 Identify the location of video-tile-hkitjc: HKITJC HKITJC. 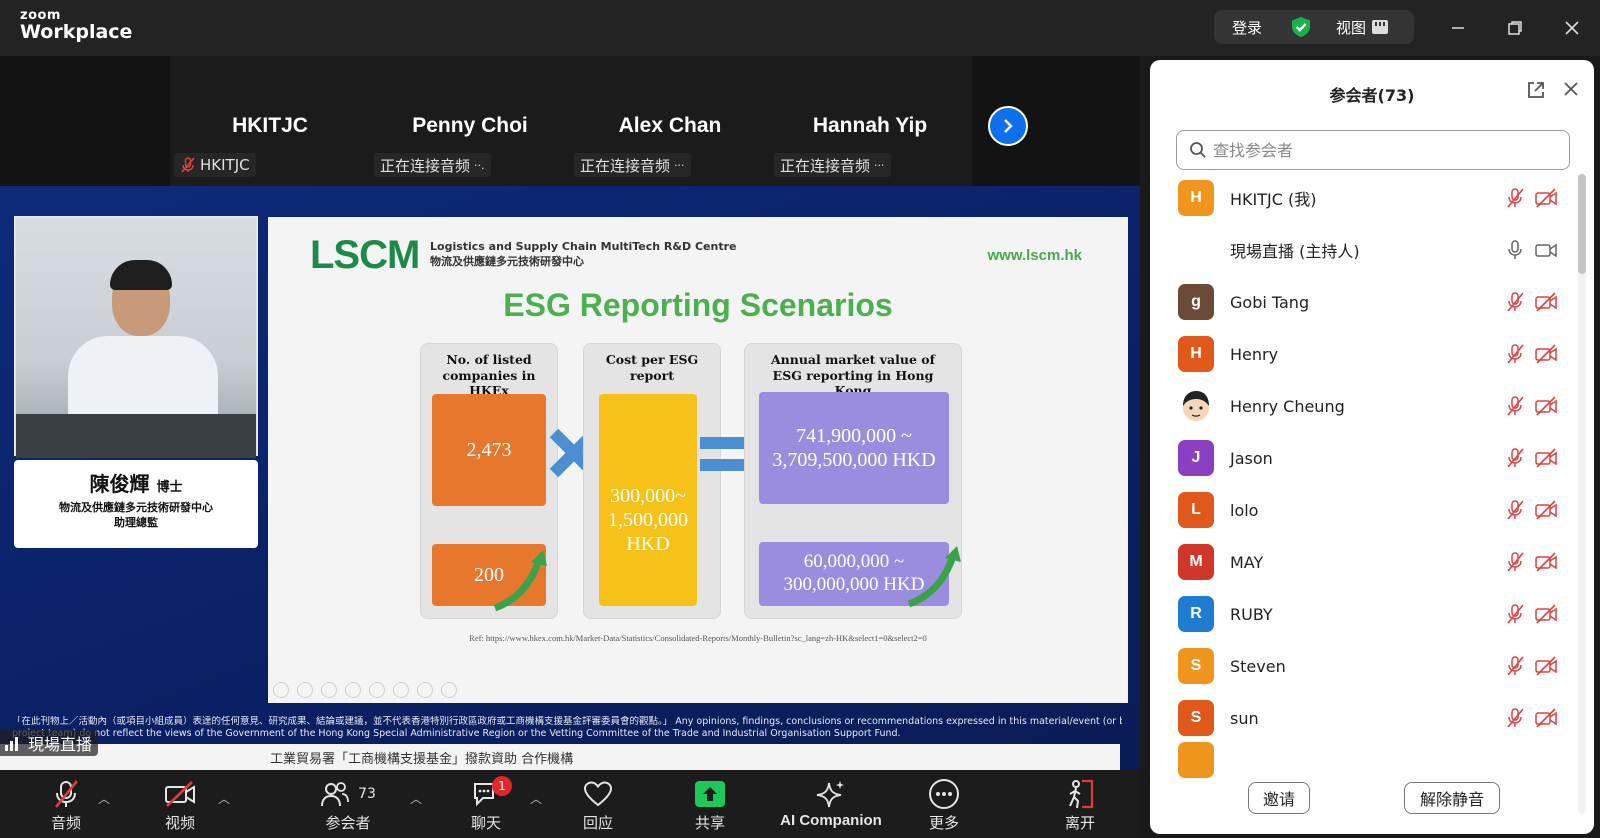
(270, 121).